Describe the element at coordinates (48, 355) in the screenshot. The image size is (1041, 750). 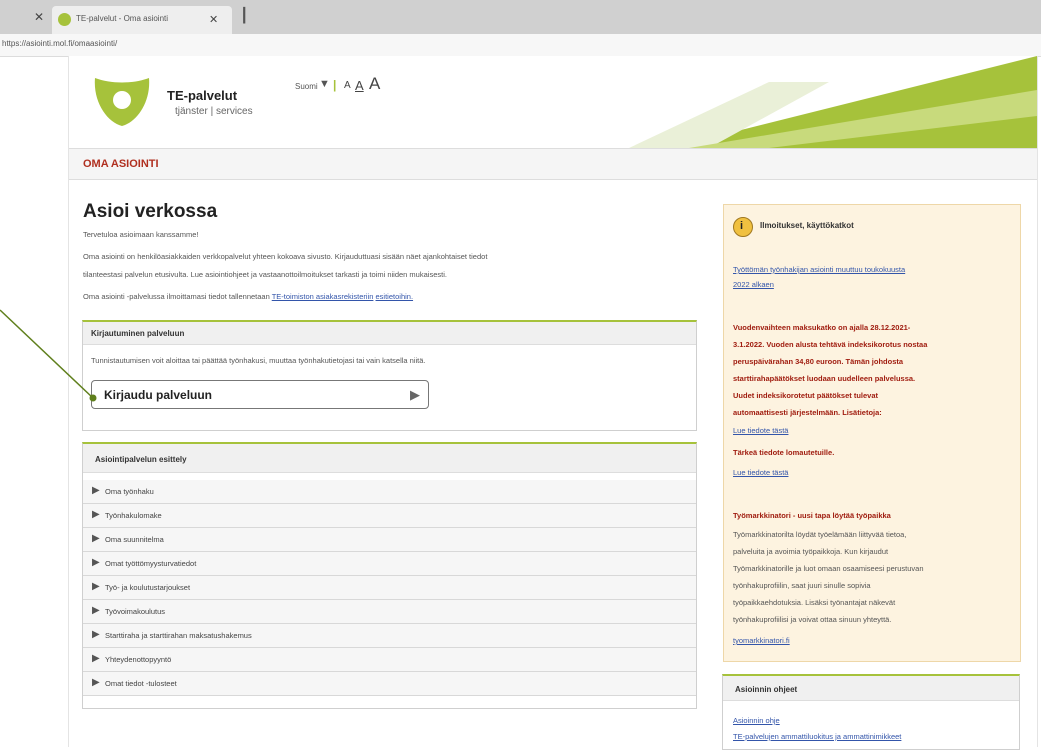
I see `callout-pointer` at that location.